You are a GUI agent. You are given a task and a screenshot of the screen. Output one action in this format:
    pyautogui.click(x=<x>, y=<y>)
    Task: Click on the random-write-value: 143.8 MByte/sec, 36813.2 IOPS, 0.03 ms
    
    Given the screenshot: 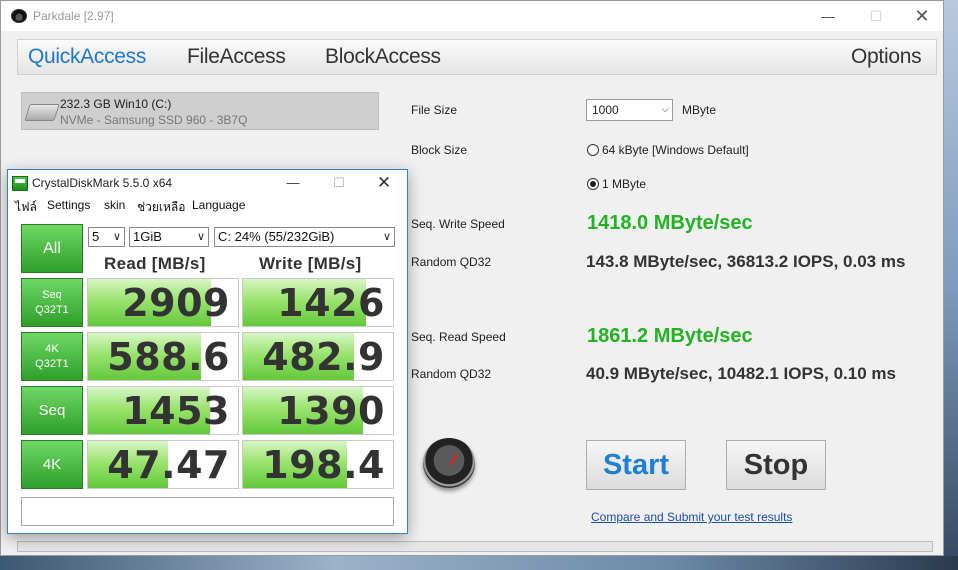 What is the action you would take?
    pyautogui.click(x=746, y=261)
    